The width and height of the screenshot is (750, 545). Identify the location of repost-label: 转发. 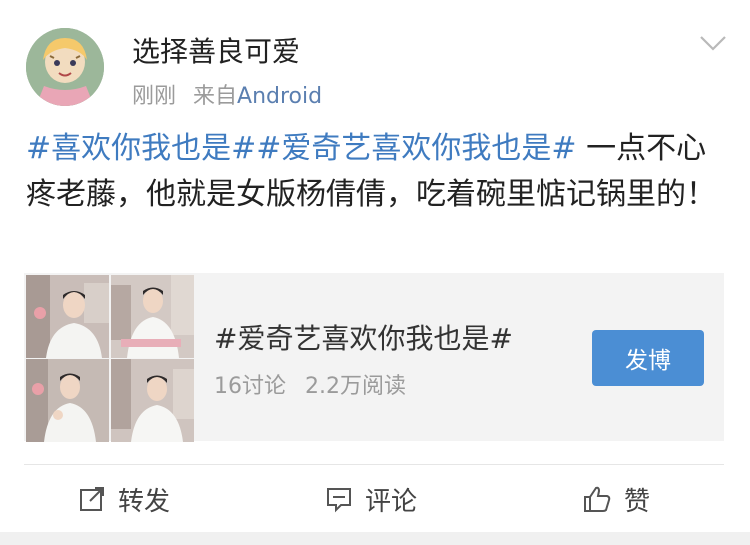
(144, 501).